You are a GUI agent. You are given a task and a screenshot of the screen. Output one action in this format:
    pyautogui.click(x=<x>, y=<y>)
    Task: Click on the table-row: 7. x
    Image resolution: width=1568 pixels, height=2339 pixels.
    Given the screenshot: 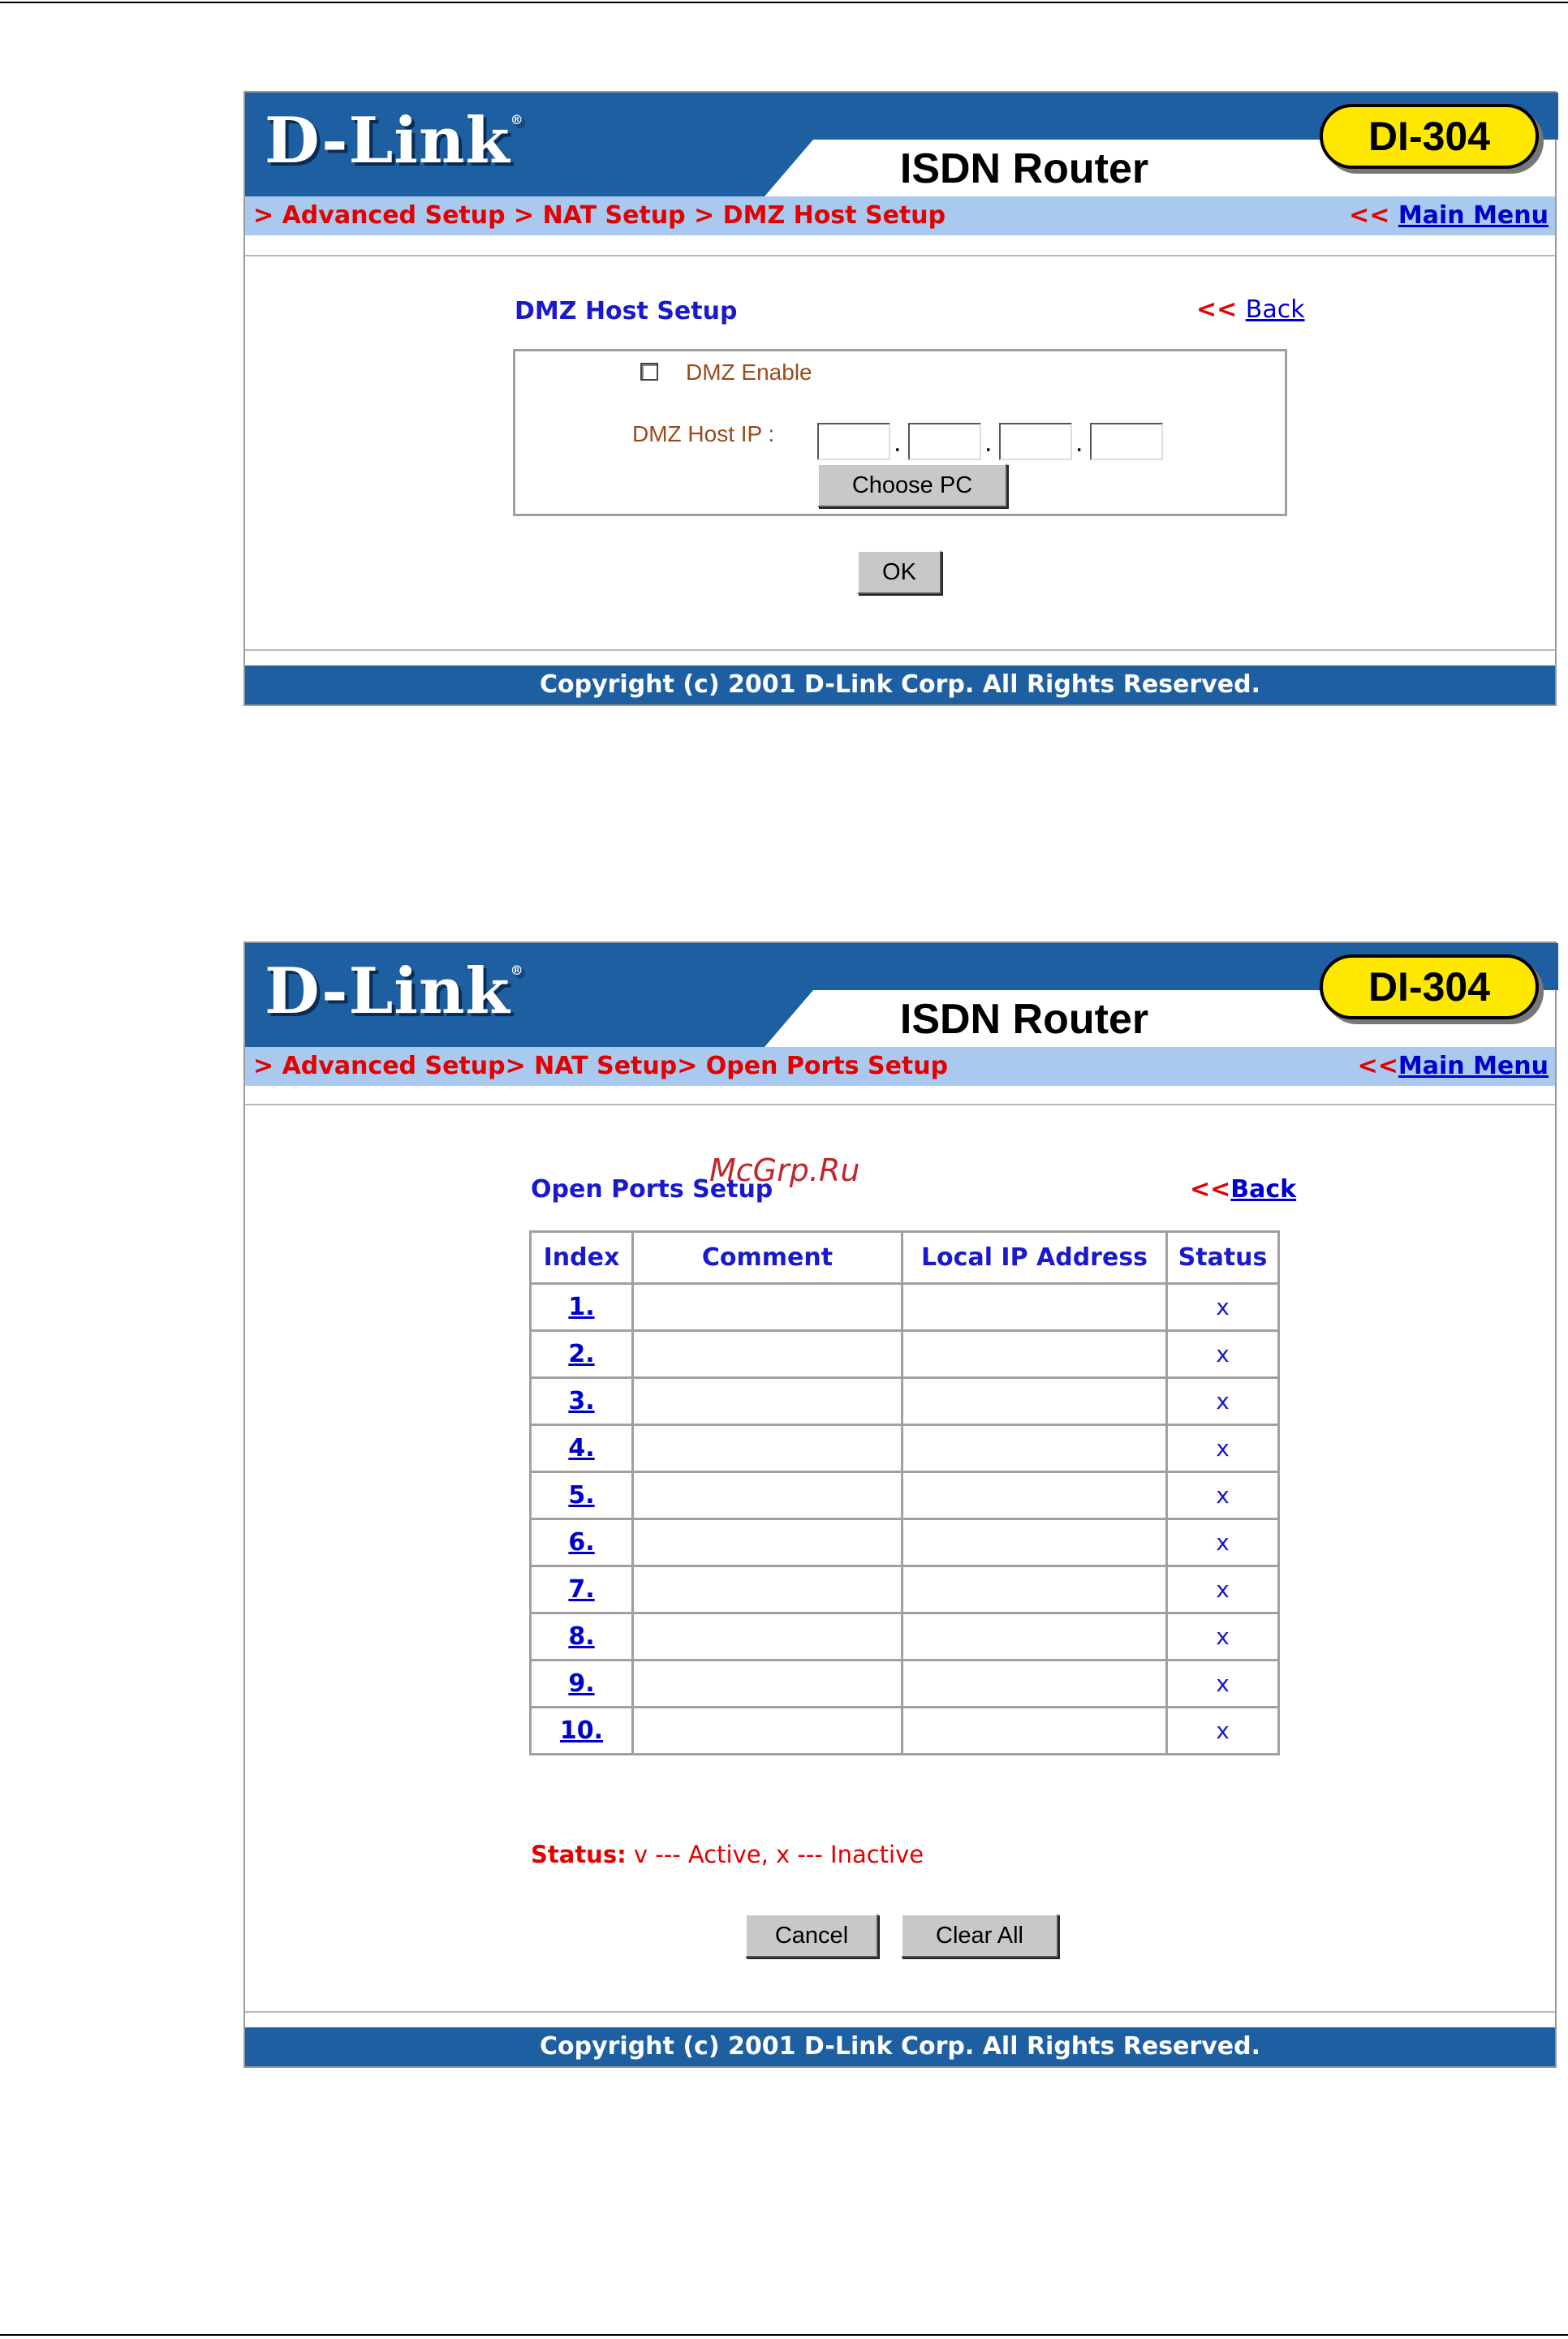 What is the action you would take?
    pyautogui.click(x=905, y=1590)
    